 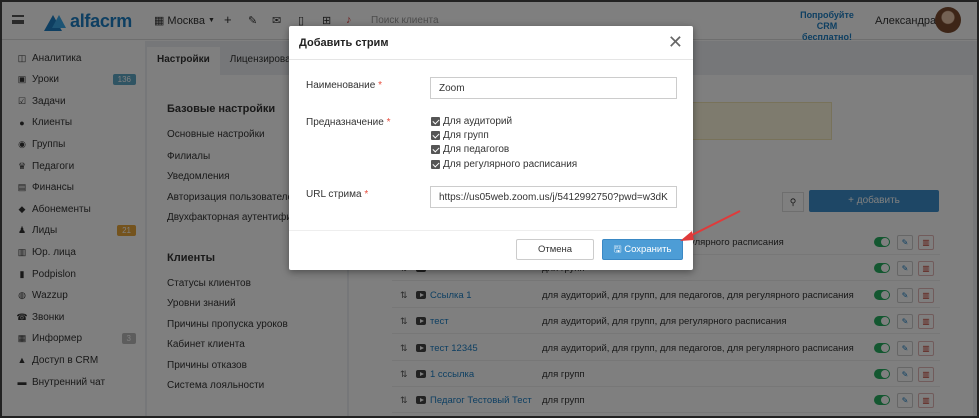 I want to click on purpose-checkbox-groups: Для групп, so click(x=460, y=135).